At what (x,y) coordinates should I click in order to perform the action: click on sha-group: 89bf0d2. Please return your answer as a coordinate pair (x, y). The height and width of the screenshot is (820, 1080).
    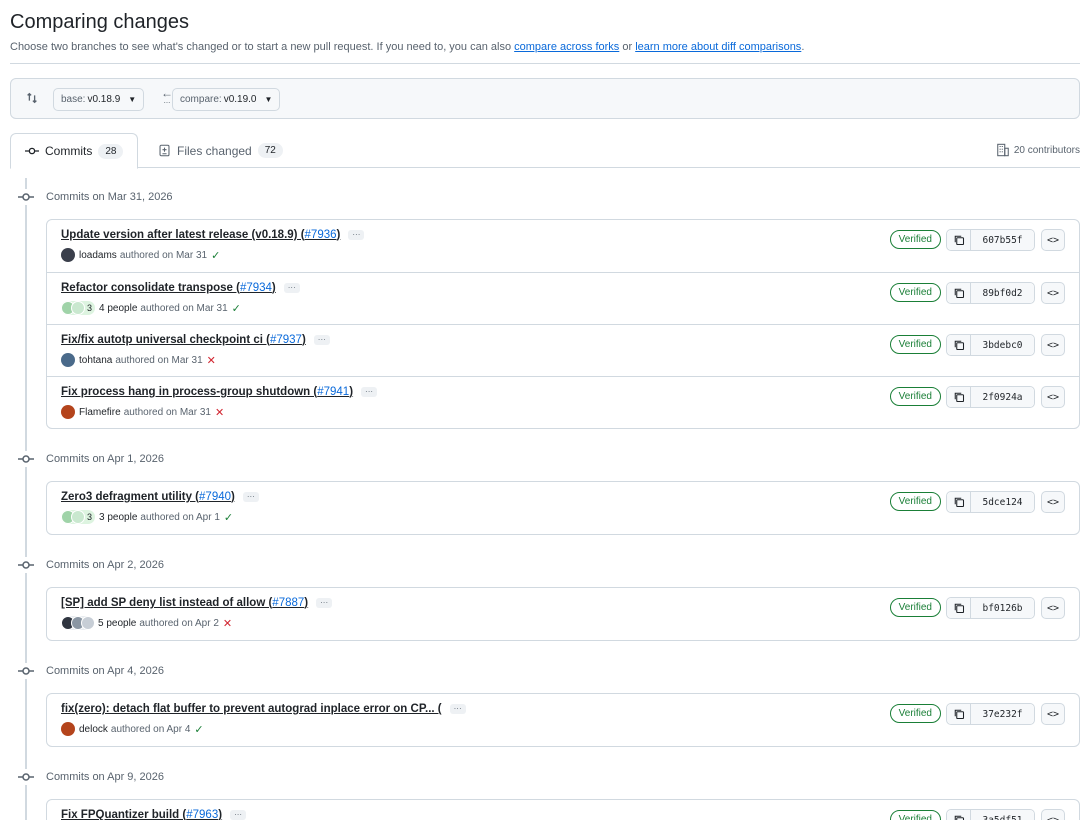
    Looking at the image, I should click on (990, 293).